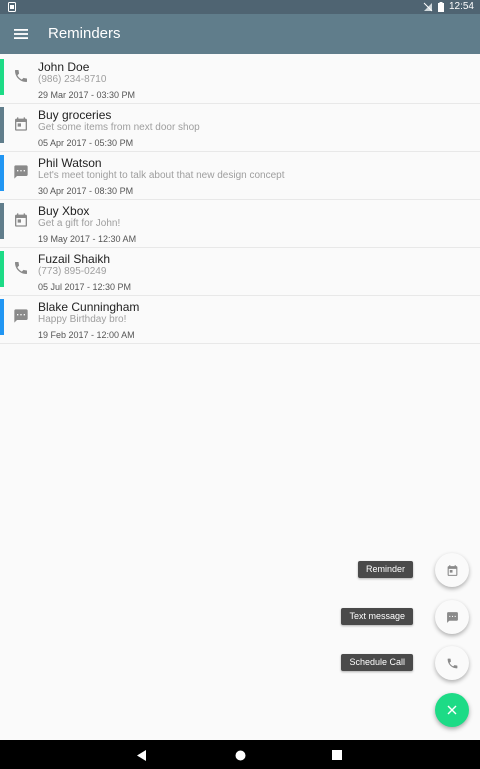 This screenshot has width=480, height=769. I want to click on text-message-fab-label: Text message, so click(377, 616).